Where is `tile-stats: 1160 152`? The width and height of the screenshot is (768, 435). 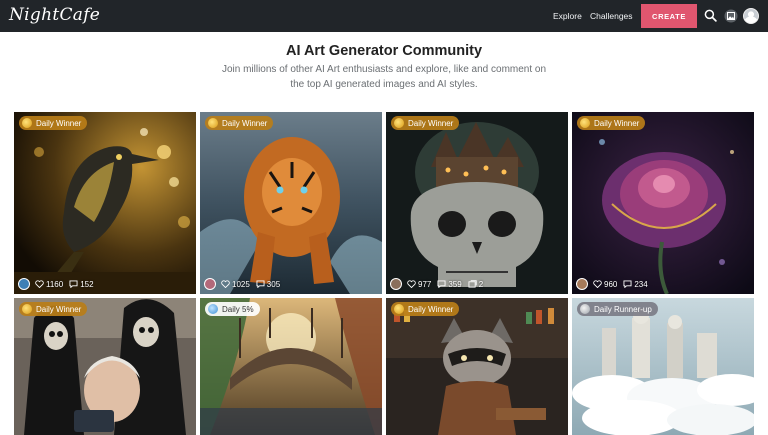 tile-stats: 1160 152 is located at coordinates (59, 284).